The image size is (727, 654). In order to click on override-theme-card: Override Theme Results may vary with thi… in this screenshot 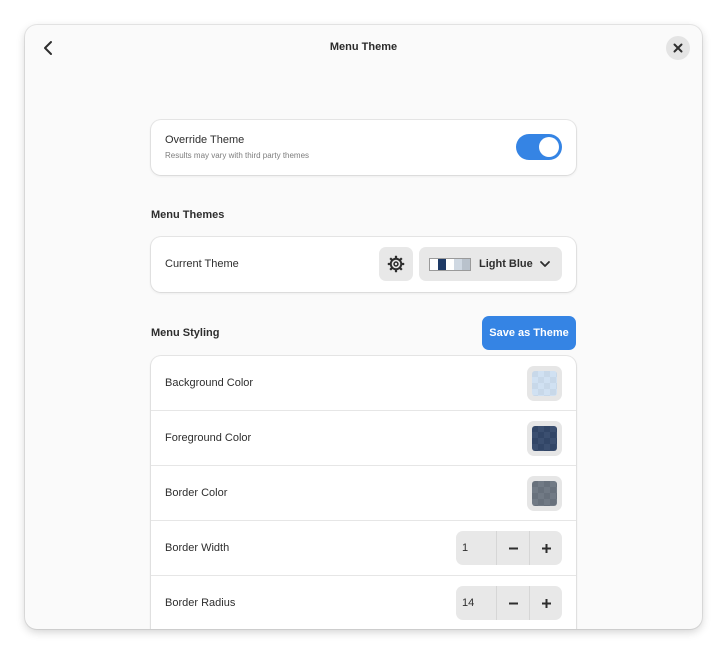, I will do `click(363, 147)`.